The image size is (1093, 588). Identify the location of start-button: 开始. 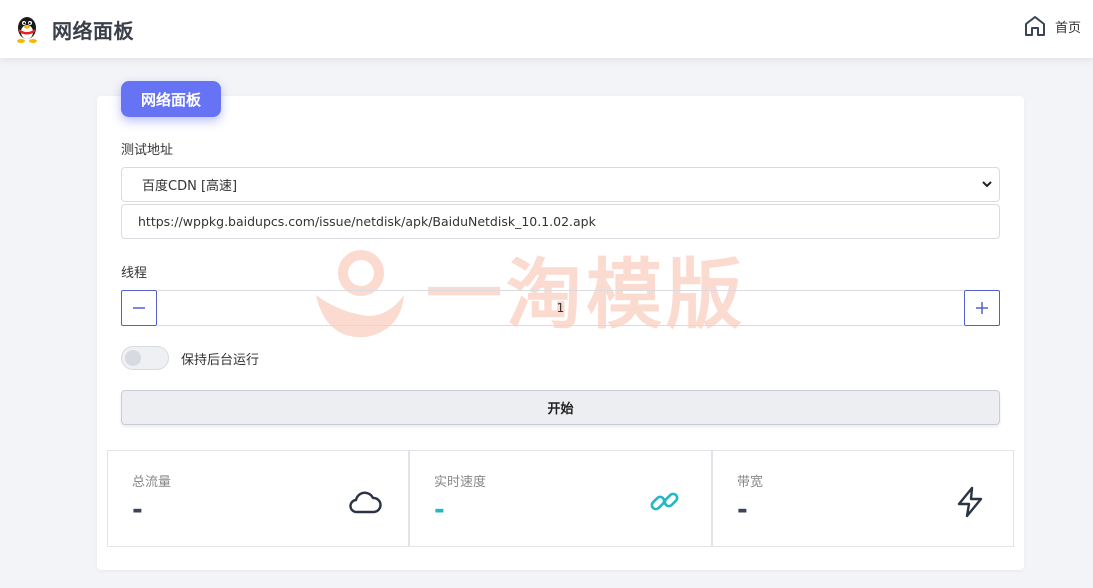
(560, 407).